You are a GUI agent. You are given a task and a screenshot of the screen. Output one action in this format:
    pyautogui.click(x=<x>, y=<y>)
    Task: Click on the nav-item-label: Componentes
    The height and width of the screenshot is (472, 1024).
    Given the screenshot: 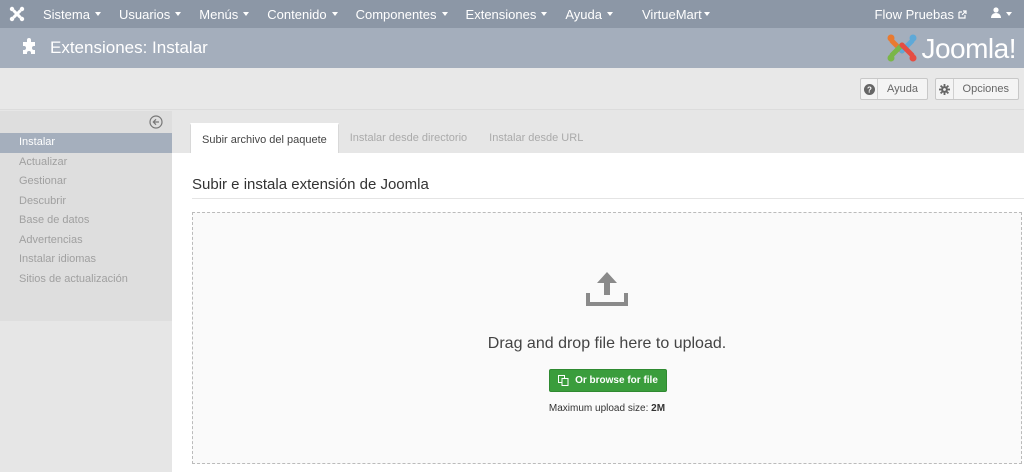 What is the action you would take?
    pyautogui.click(x=396, y=14)
    